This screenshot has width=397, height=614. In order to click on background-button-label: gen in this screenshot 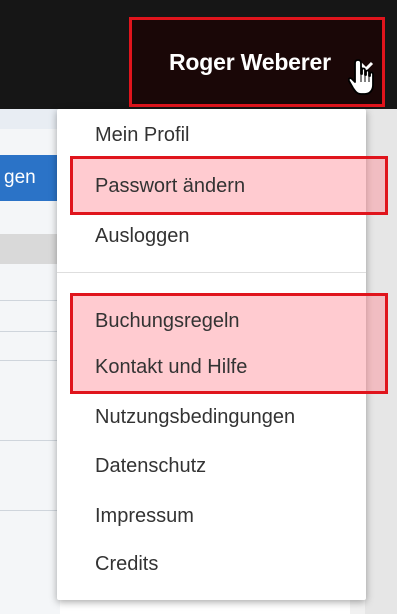, I will do `click(20, 177)`.